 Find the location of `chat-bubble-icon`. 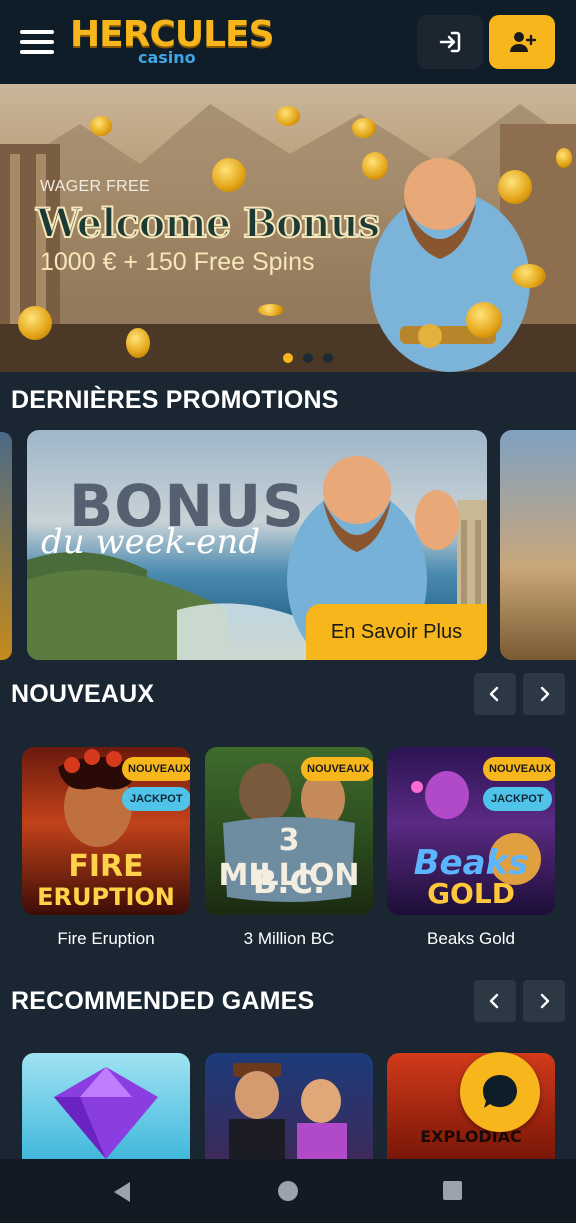

chat-bubble-icon is located at coordinates (500, 1091).